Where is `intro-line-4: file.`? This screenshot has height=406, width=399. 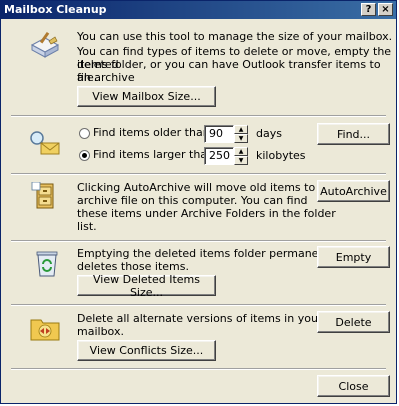 intro-line-4: file. is located at coordinates (87, 77).